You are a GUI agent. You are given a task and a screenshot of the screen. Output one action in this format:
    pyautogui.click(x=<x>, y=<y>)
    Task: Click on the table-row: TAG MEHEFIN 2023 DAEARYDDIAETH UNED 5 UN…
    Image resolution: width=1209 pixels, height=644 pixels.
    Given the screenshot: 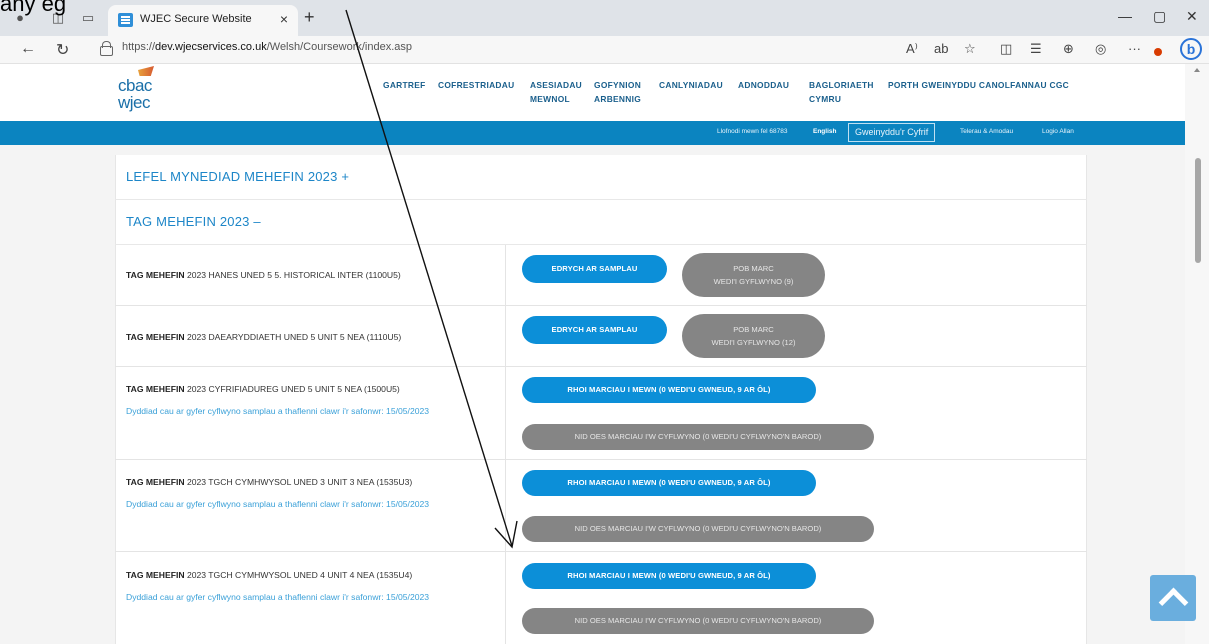 What is the action you would take?
    pyautogui.click(x=601, y=336)
    